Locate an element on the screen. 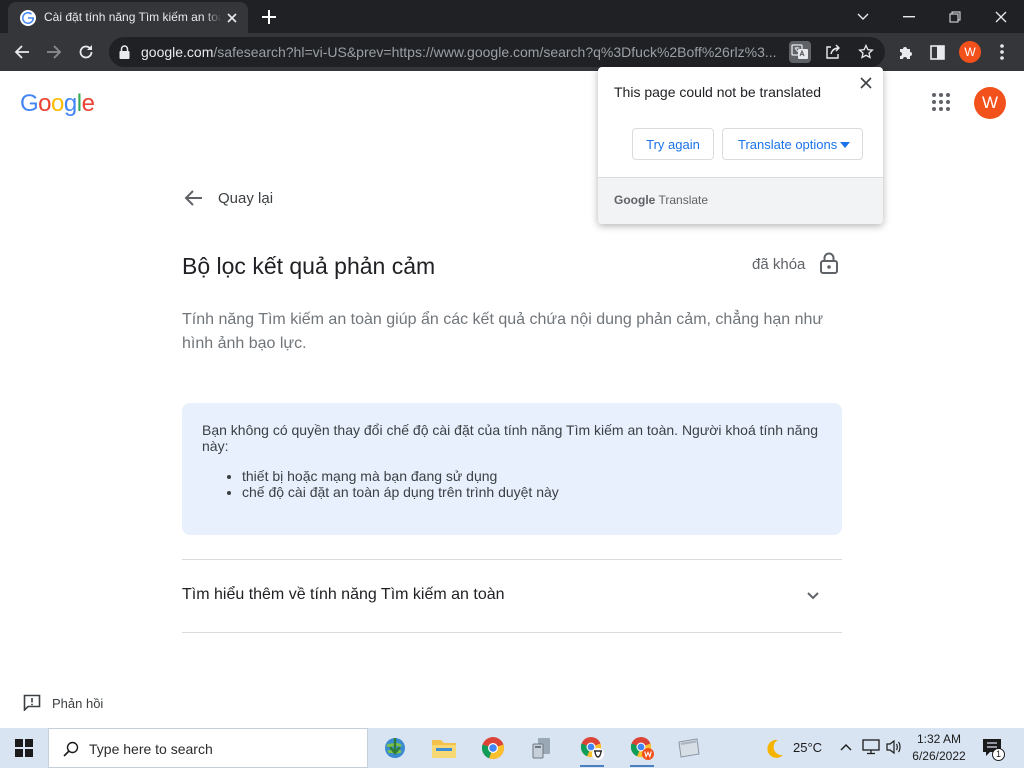 This screenshot has height=768, width=1024. network-icon is located at coordinates (871, 747).